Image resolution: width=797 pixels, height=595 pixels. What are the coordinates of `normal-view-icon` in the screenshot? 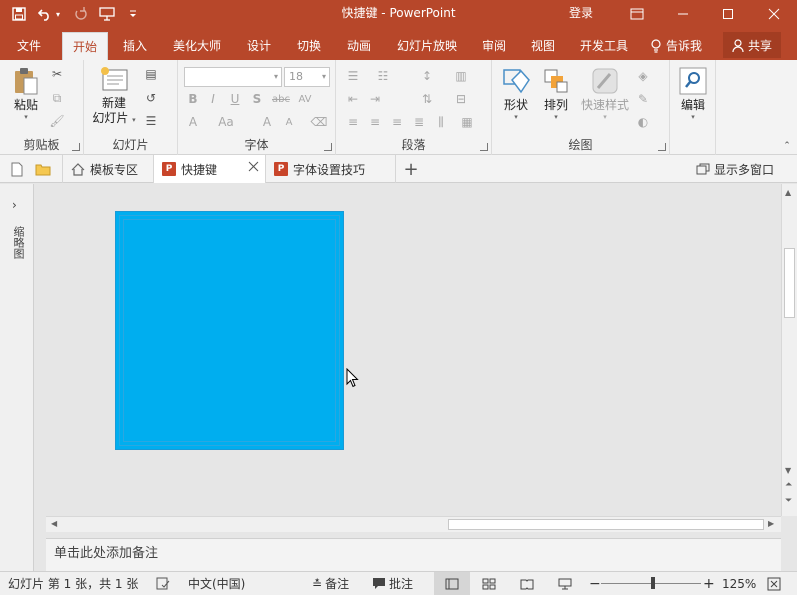 It's located at (452, 583).